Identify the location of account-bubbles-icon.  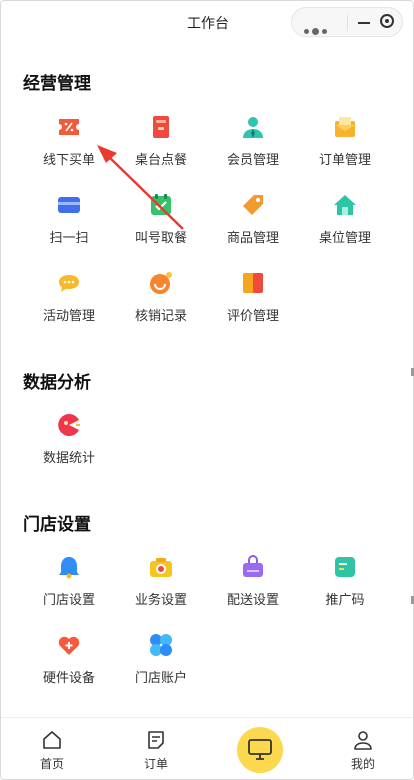
(161, 645).